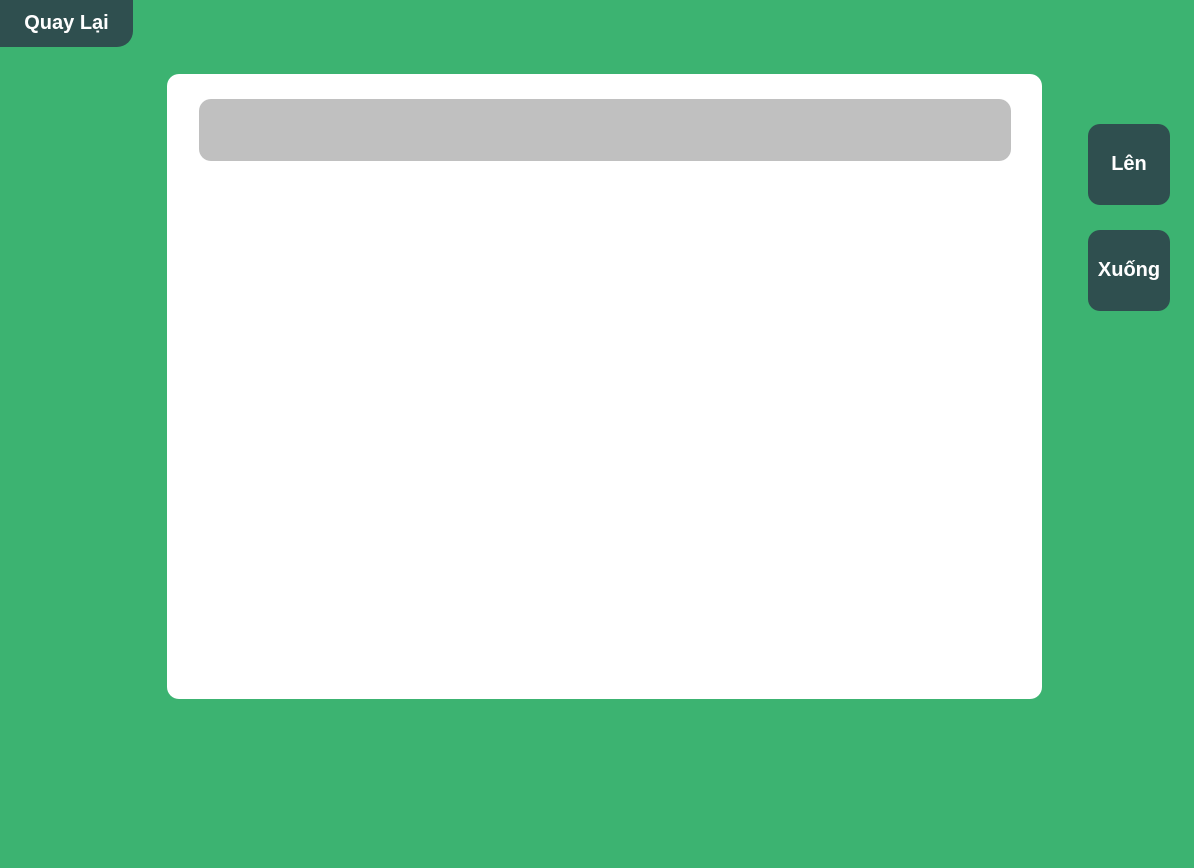 This screenshot has height=868, width=1194. What do you see at coordinates (605, 130) in the screenshot?
I see `panel-header-bar` at bounding box center [605, 130].